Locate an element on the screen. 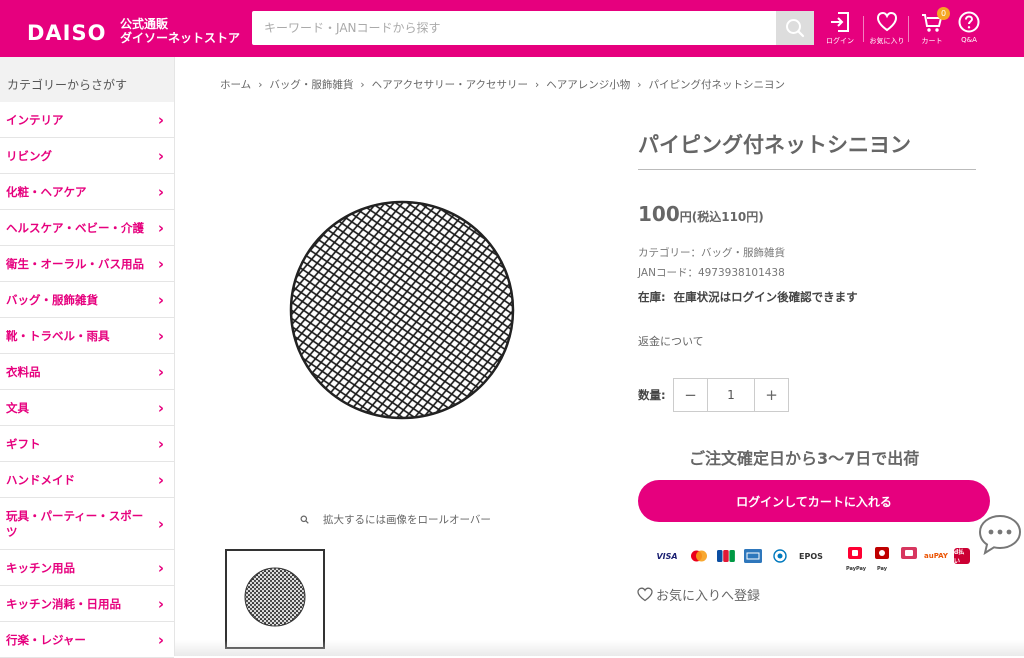  sidebar-item-label: 行楽・レジャー is located at coordinates (46, 639).